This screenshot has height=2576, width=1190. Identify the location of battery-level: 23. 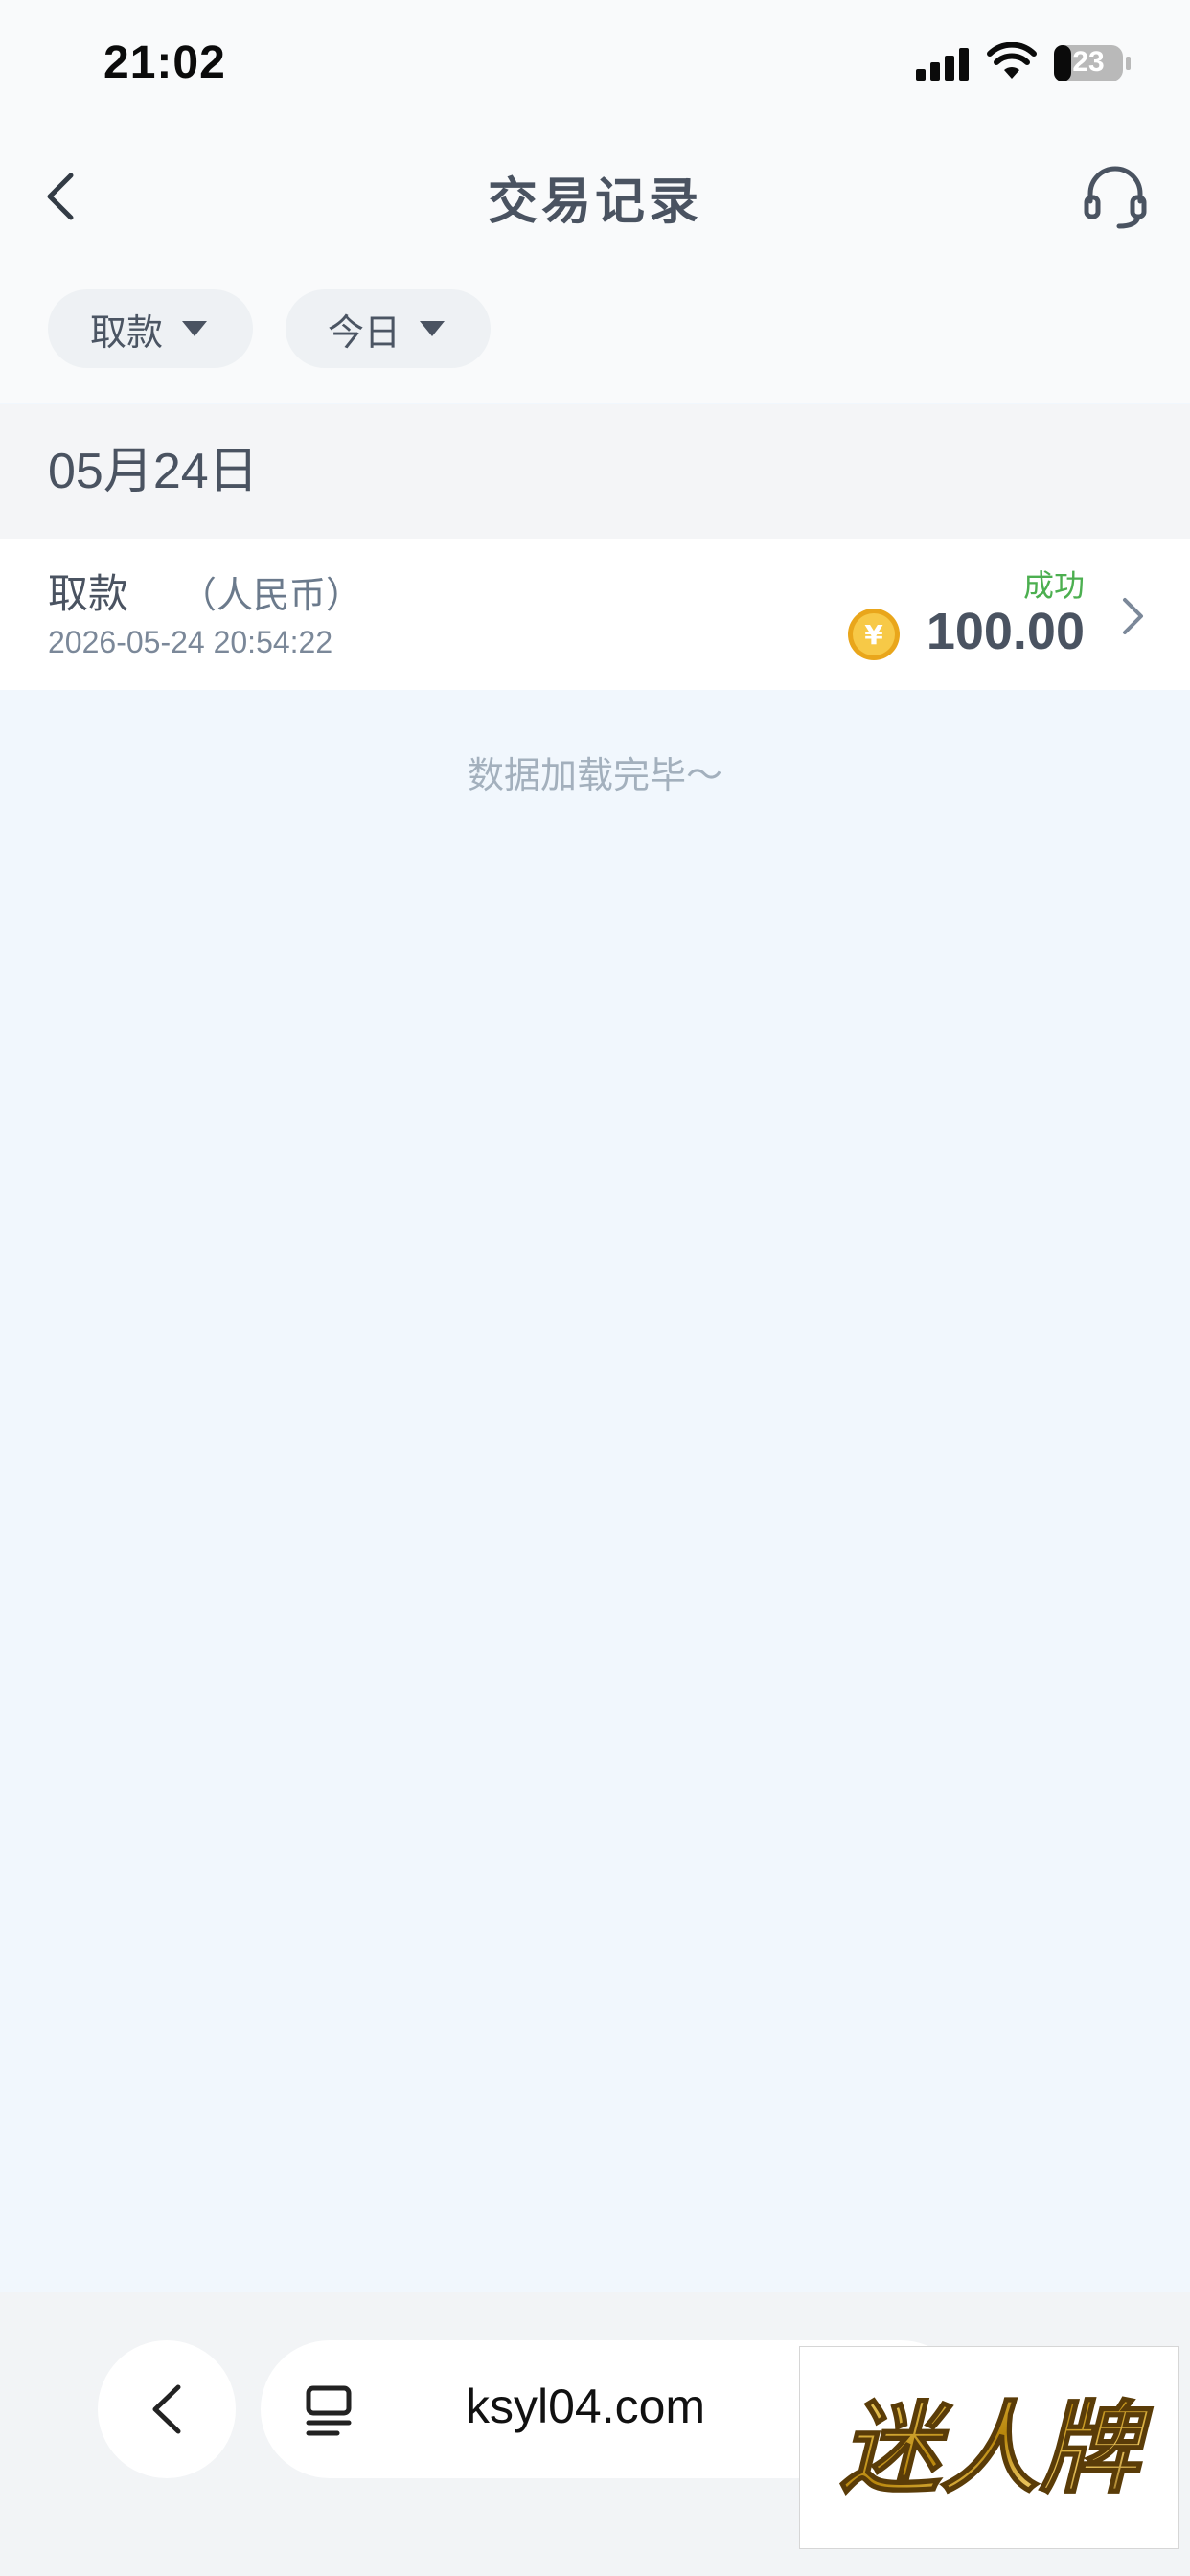
(1089, 62).